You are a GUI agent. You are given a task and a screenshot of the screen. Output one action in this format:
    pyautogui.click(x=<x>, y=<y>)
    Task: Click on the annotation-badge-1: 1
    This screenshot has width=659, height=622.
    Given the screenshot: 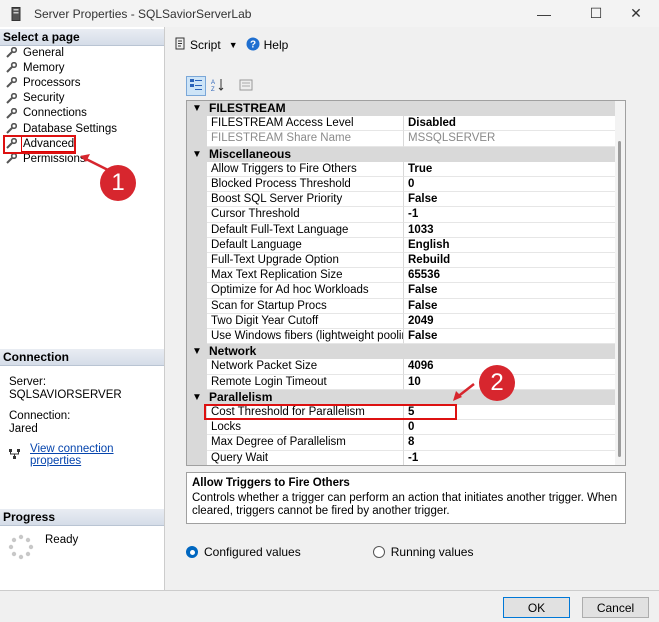 What is the action you would take?
    pyautogui.click(x=118, y=183)
    